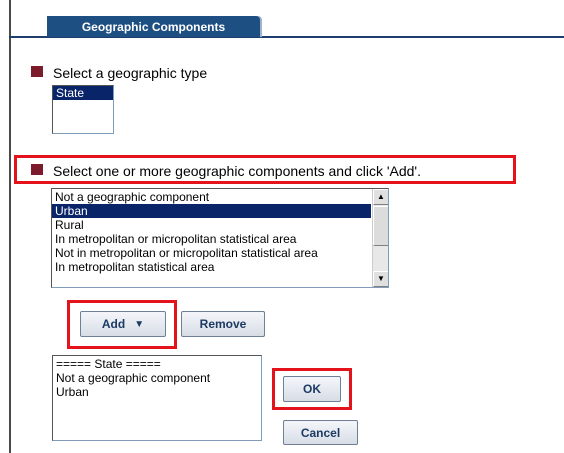  I want to click on add-button-label: Add, so click(113, 324).